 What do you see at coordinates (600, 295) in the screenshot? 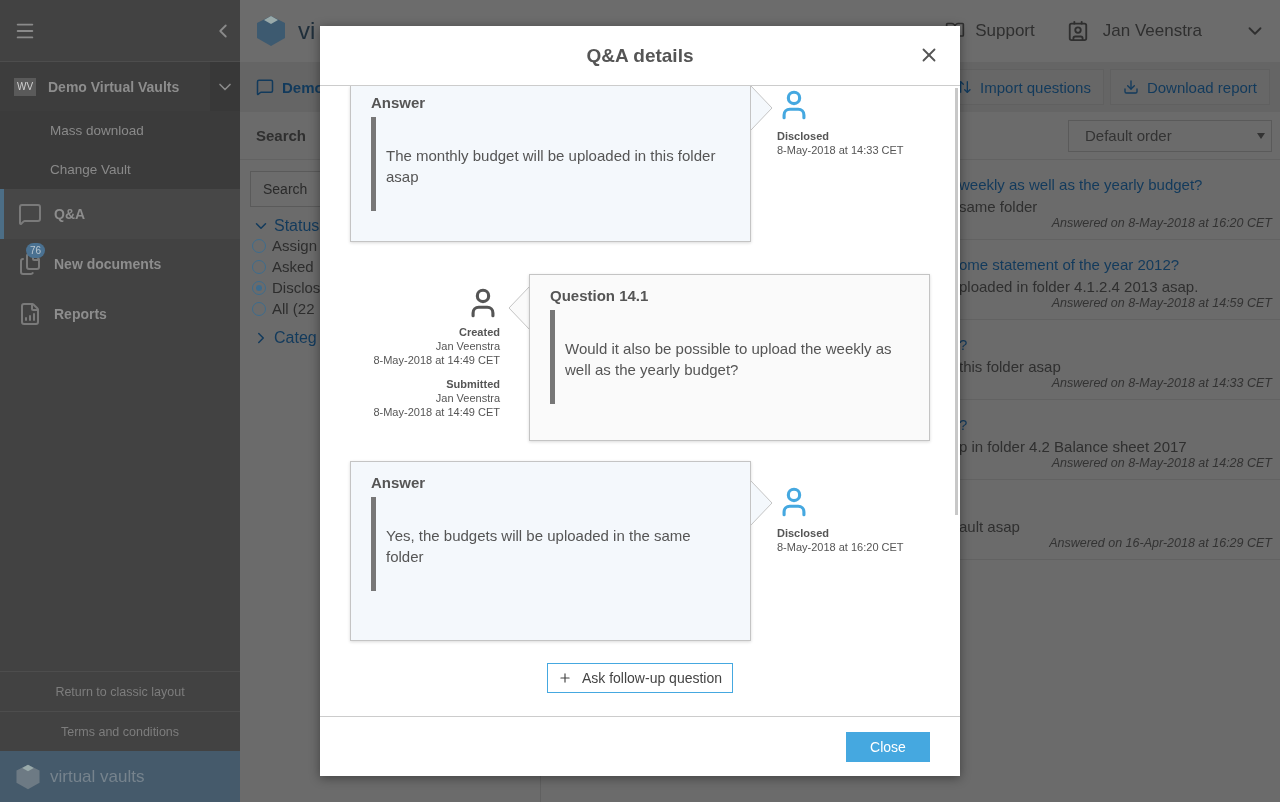
I see `question-label: Question 14.1` at bounding box center [600, 295].